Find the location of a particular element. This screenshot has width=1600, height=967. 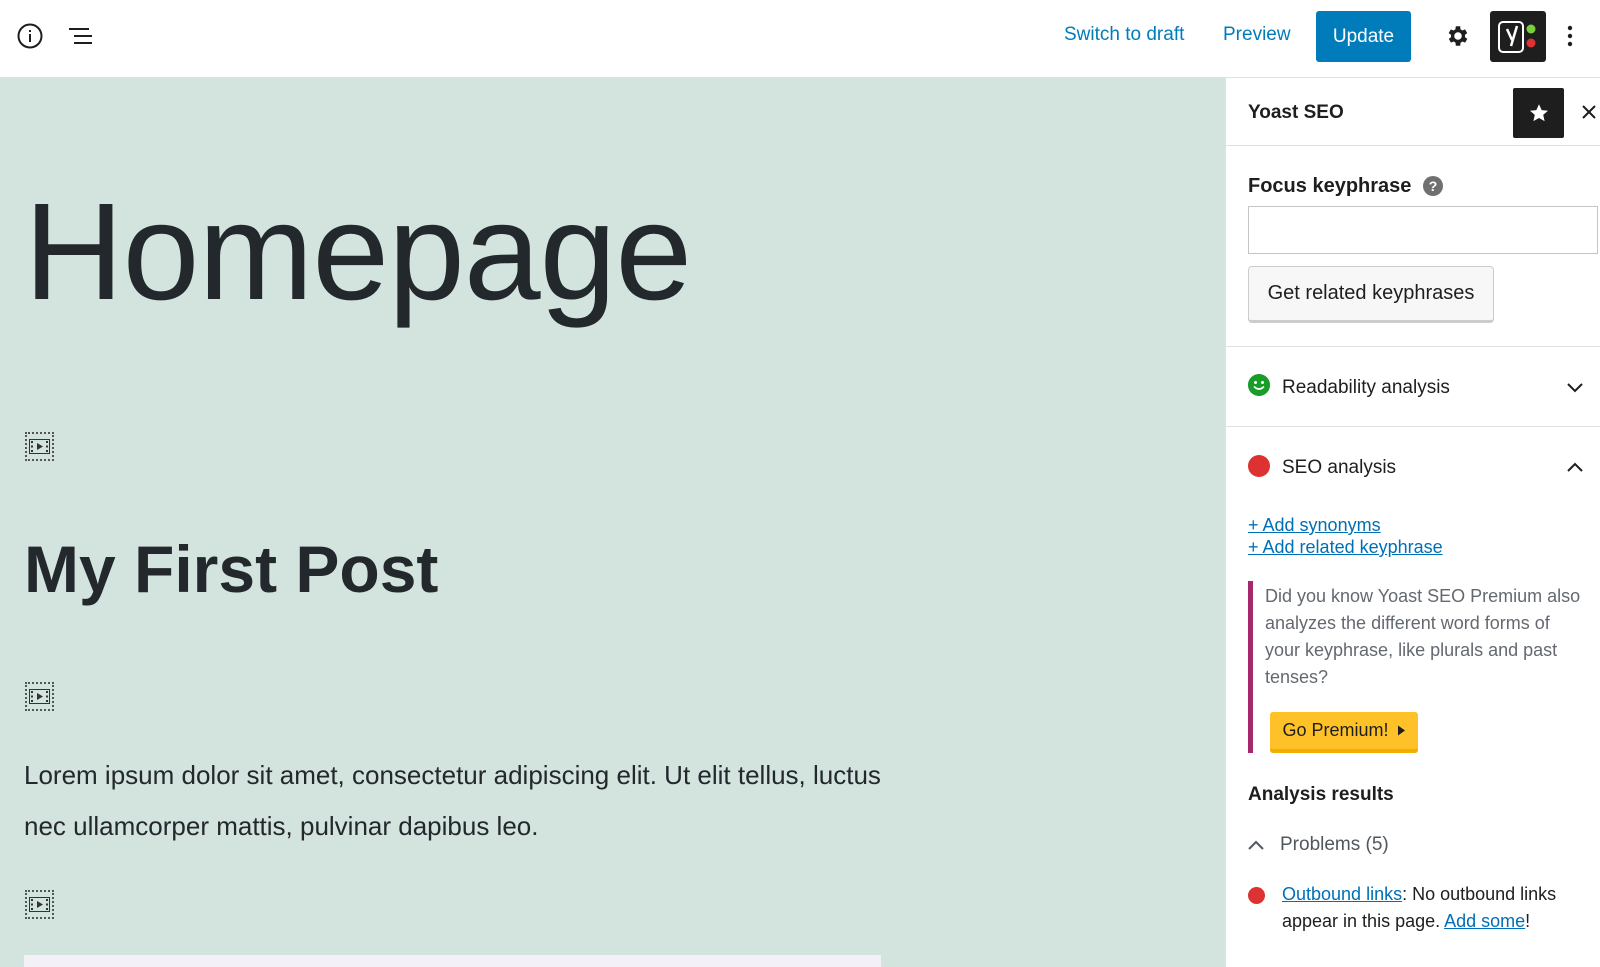

preview-button: Preview is located at coordinates (1257, 35).